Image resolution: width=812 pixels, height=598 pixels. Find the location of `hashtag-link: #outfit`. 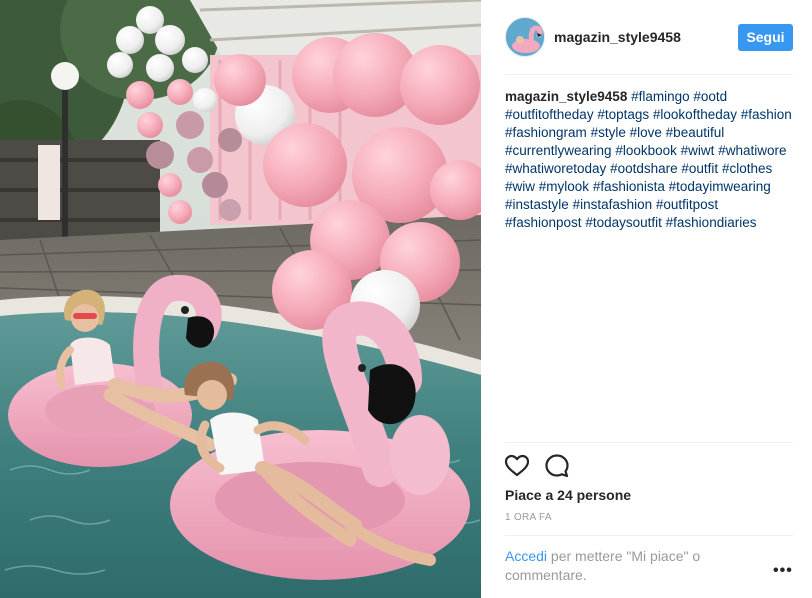

hashtag-link: #outfit is located at coordinates (699, 168).